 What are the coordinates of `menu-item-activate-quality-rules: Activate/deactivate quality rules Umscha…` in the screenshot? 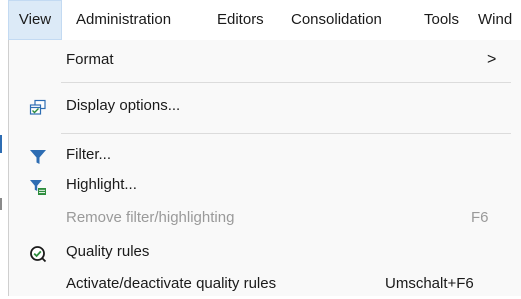 It's located at (261, 284).